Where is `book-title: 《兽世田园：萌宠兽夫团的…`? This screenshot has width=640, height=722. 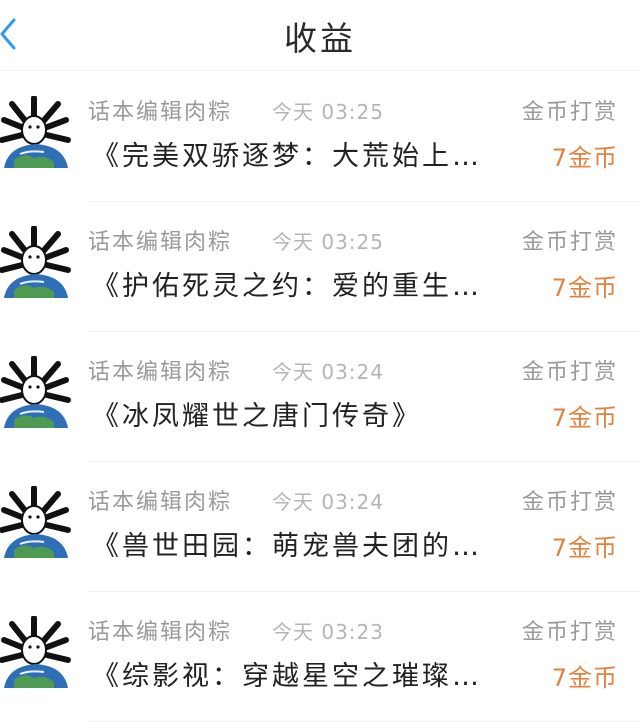 book-title: 《兽世田园：萌宠兽夫团的… is located at coordinates (287, 546).